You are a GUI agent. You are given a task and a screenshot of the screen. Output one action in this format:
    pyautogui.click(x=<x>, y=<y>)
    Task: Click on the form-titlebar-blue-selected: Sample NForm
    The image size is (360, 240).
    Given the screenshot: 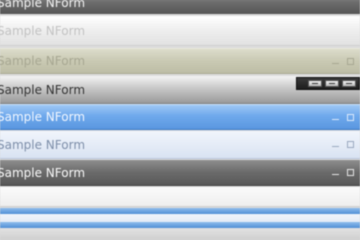 What is the action you would take?
    pyautogui.click(x=180, y=117)
    